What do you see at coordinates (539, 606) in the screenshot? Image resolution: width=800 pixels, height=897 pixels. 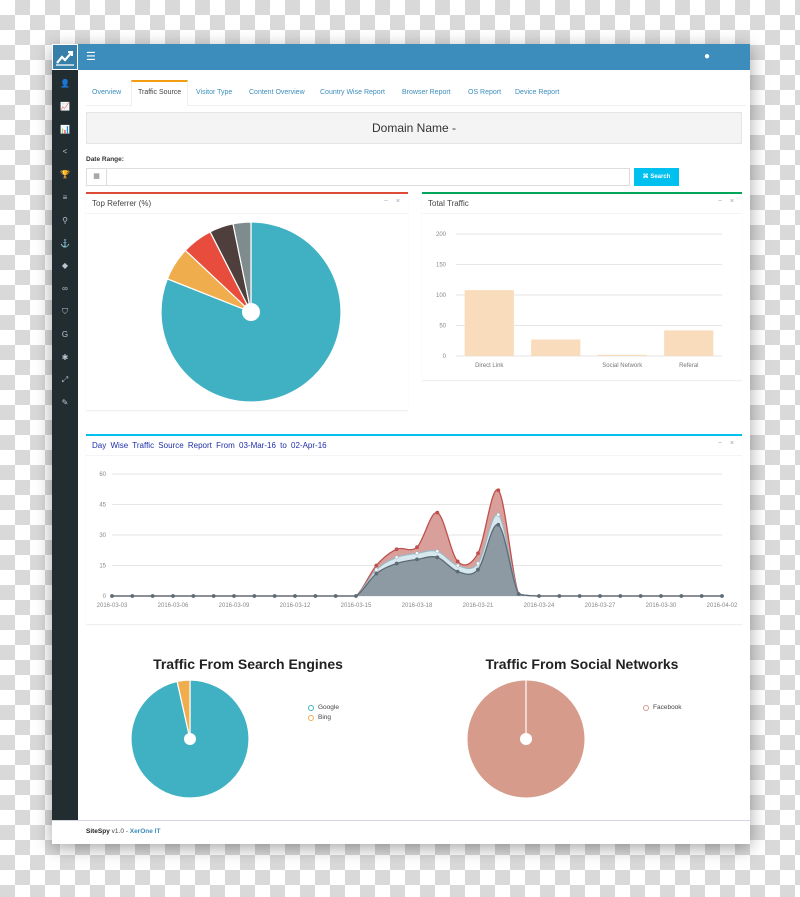 I see `x-tick-label: 2016-03-24` at bounding box center [539, 606].